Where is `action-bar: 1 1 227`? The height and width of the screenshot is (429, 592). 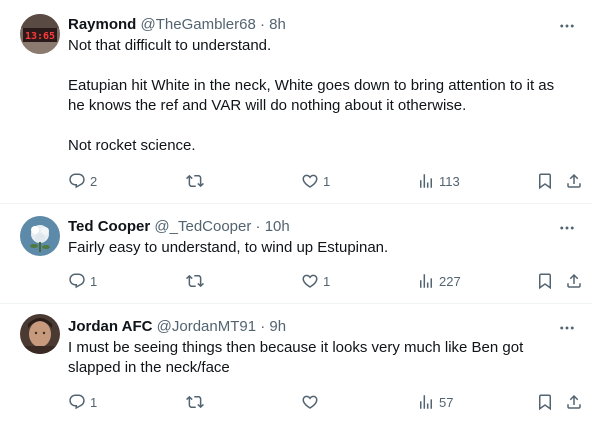 action-bar: 1 1 227 is located at coordinates (325, 281).